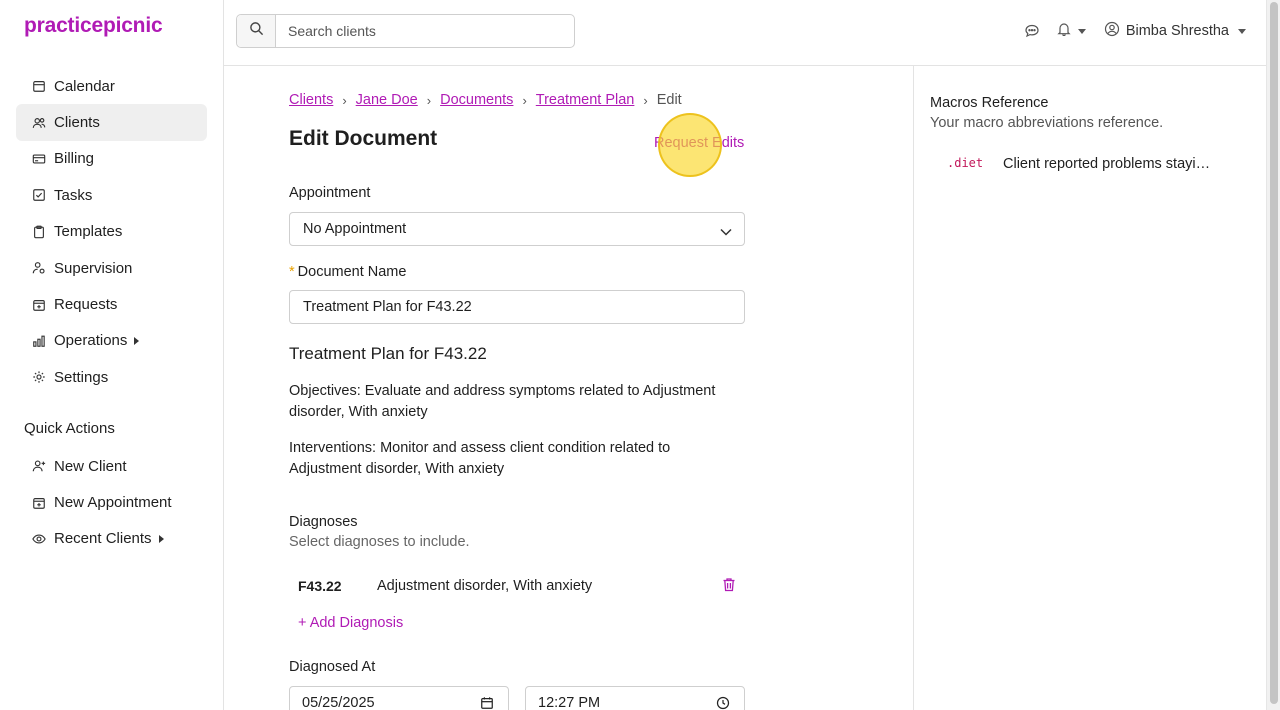  Describe the element at coordinates (585, 100) in the screenshot. I see `breadcrumb-link-document: Treatment Plan` at that location.